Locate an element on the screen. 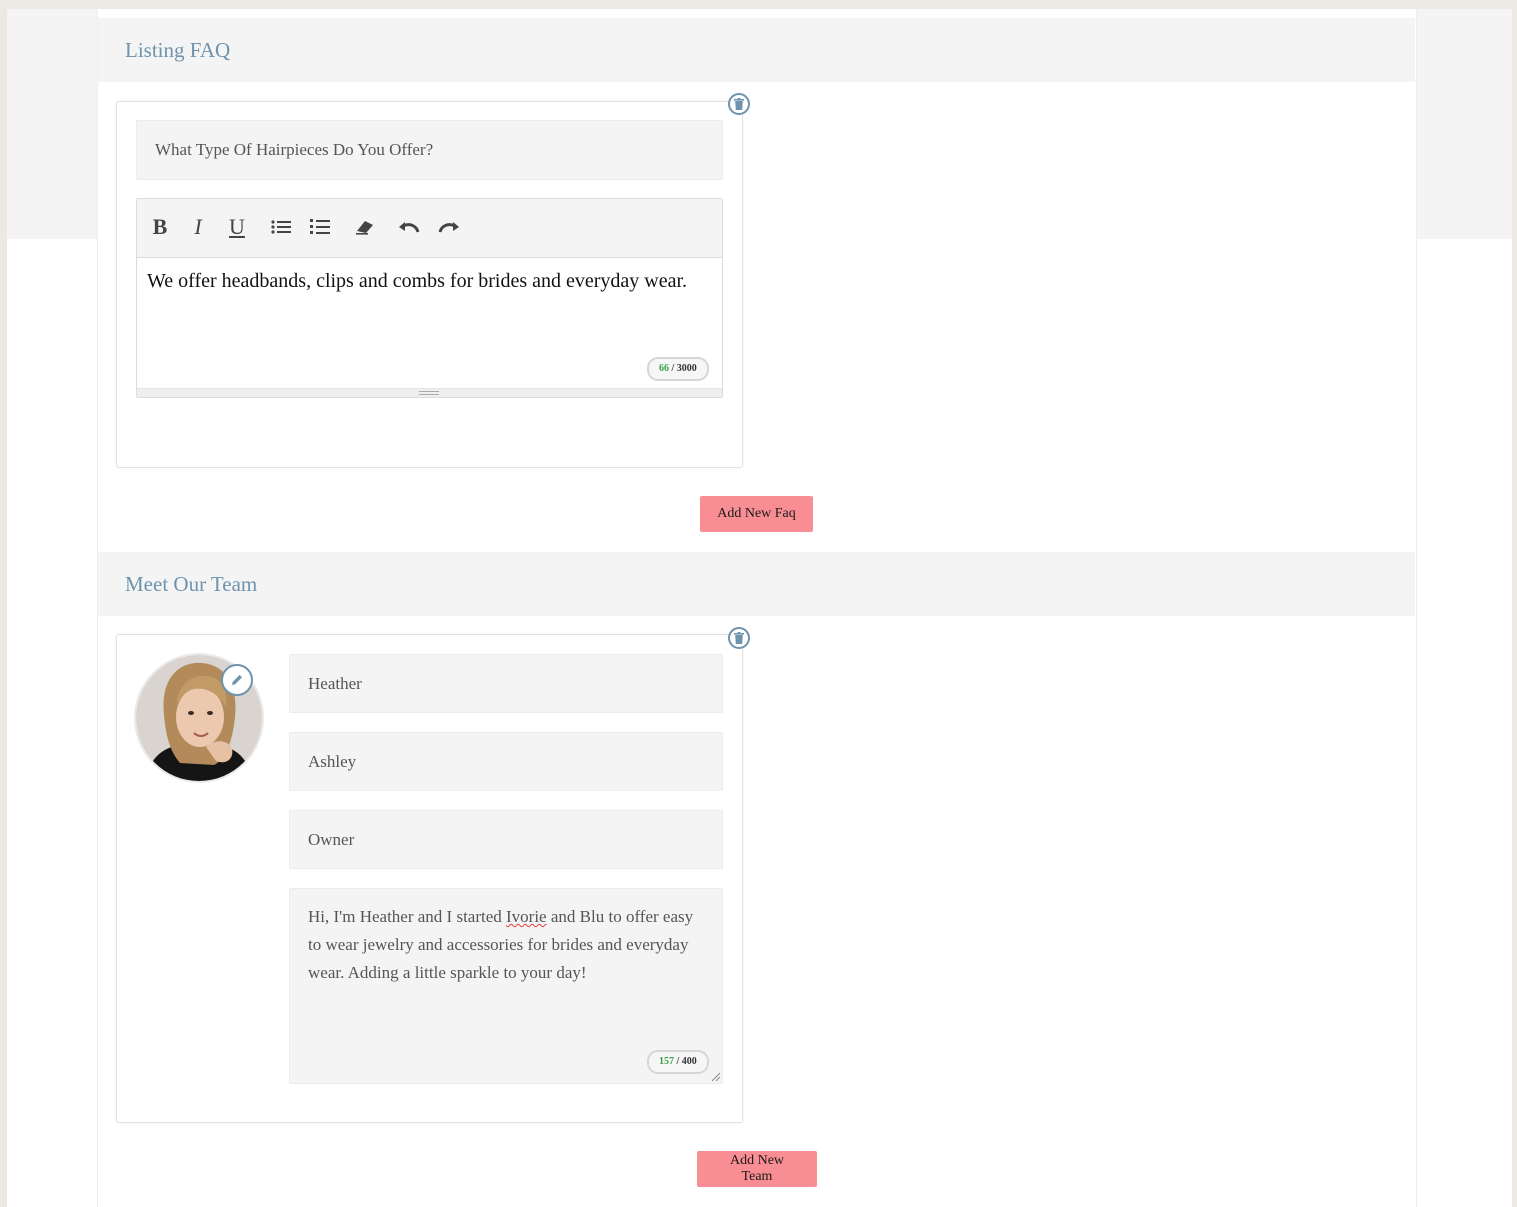 Image resolution: width=1517 pixels, height=1207 pixels. bio-misspelled-word: Ivorie is located at coordinates (526, 916).